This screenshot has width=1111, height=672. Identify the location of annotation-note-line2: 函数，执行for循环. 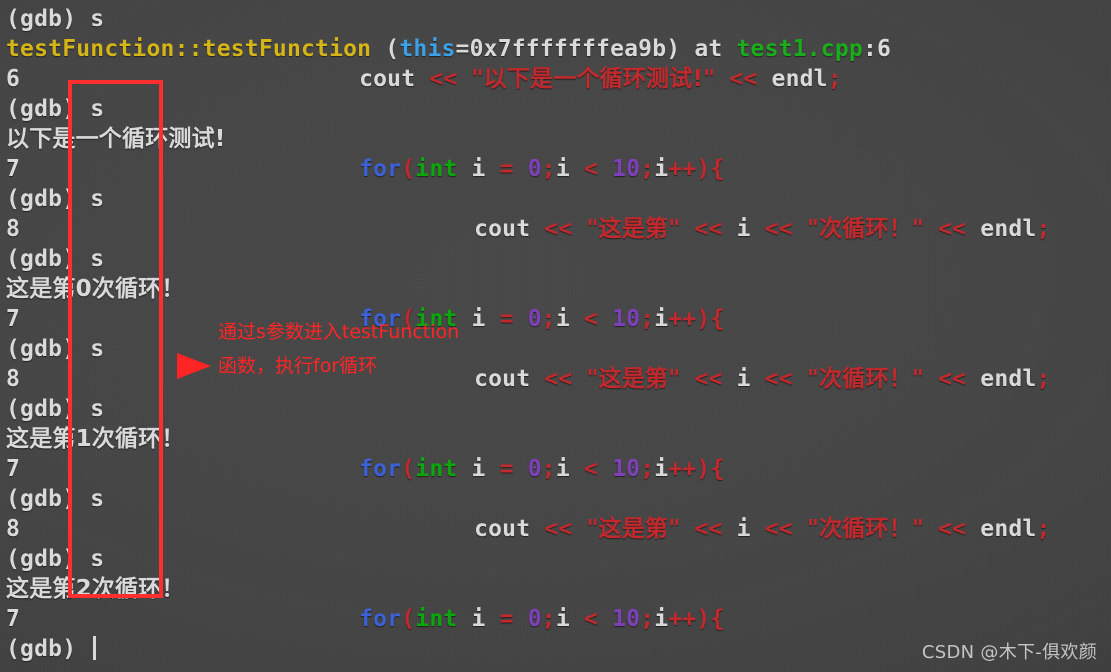
(298, 366).